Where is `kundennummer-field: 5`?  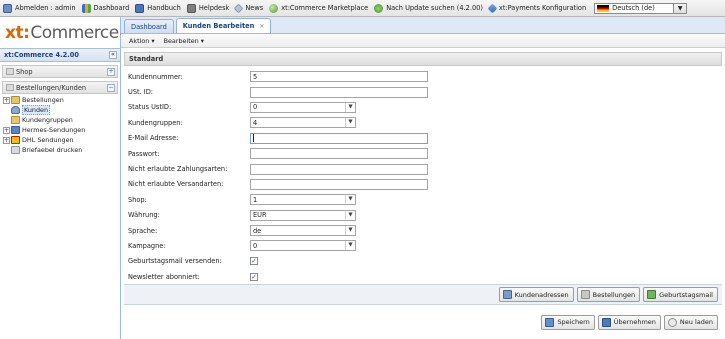 kundennummer-field: 5 is located at coordinates (339, 77).